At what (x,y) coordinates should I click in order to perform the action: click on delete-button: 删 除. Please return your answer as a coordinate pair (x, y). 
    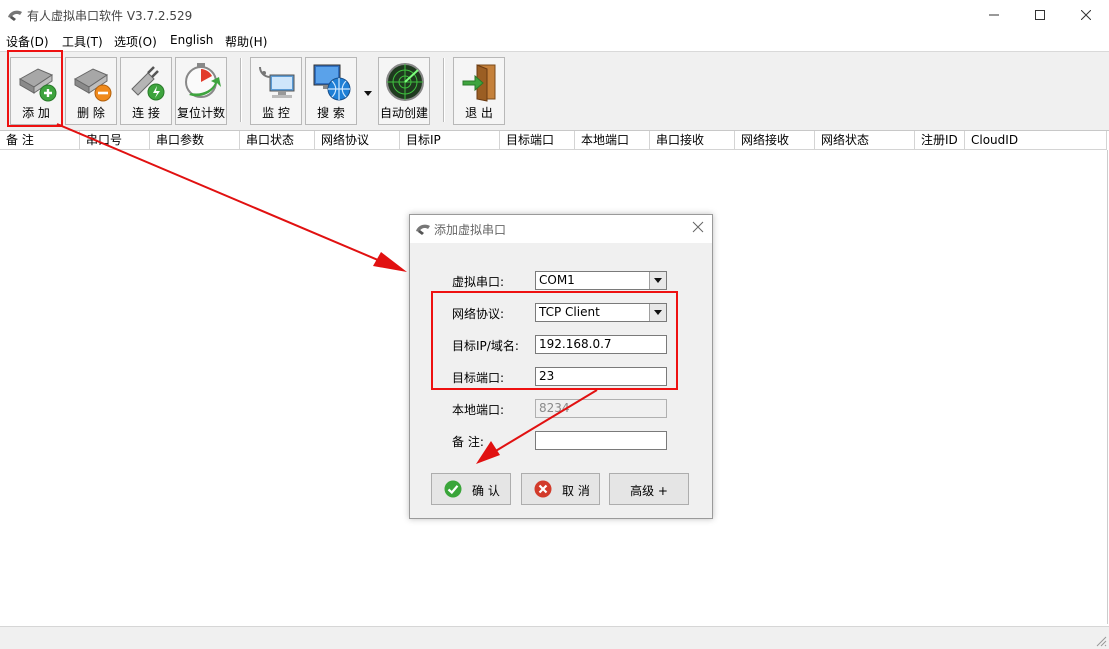
    Looking at the image, I should click on (91, 91).